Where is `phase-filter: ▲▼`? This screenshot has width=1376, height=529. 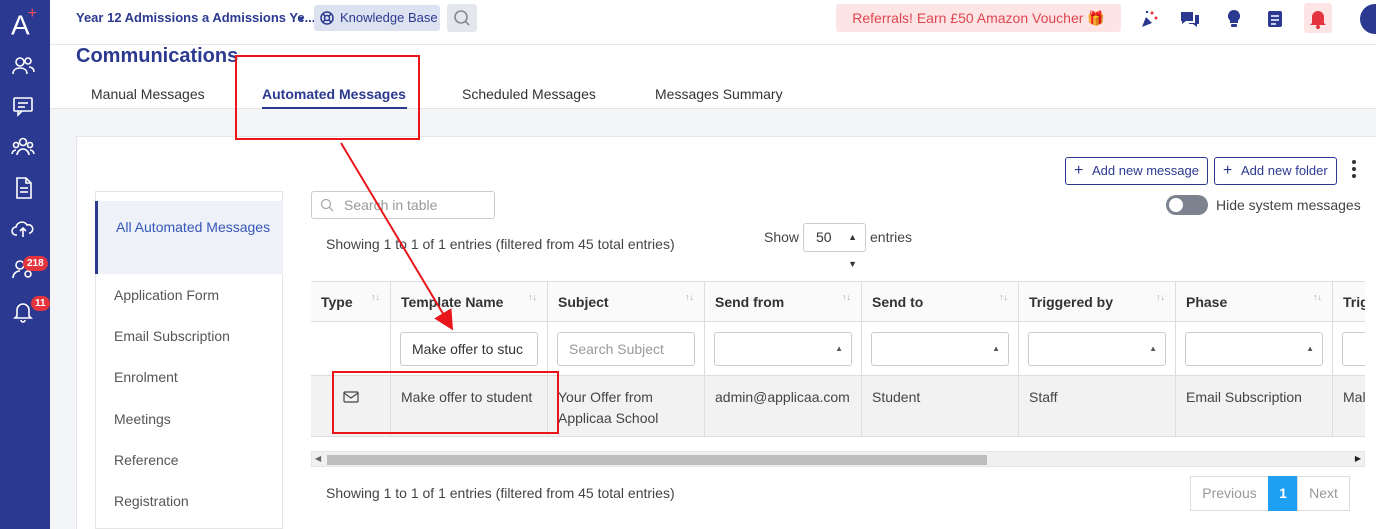 phase-filter: ▲▼ is located at coordinates (1254, 349).